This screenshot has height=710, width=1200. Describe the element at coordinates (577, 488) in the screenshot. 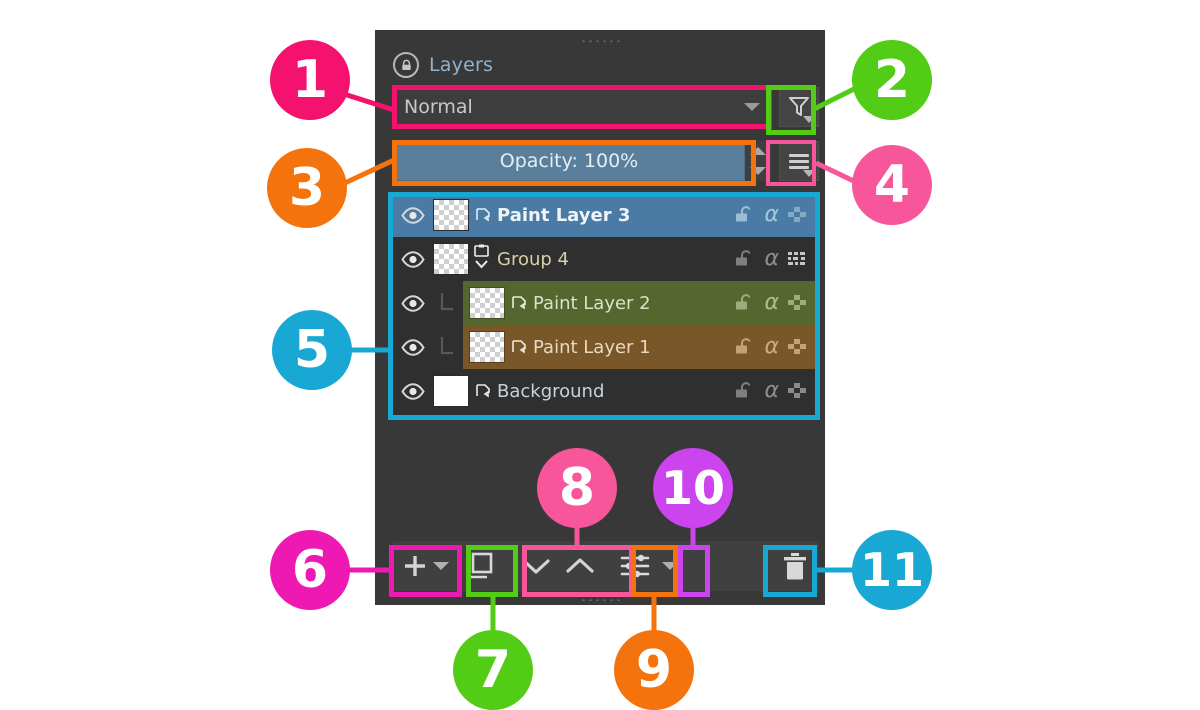

I see `annotation-badge-8: 8` at that location.